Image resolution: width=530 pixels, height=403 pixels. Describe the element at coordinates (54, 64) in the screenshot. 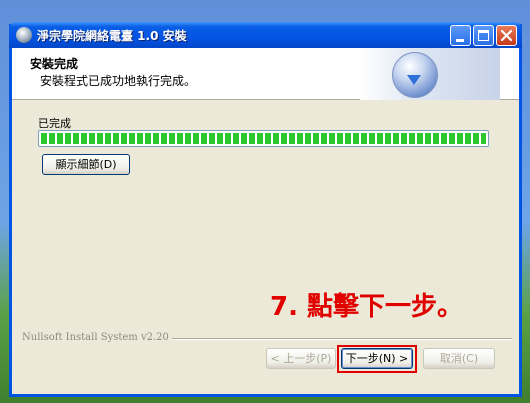

I see `page-title: 安裝完成` at that location.